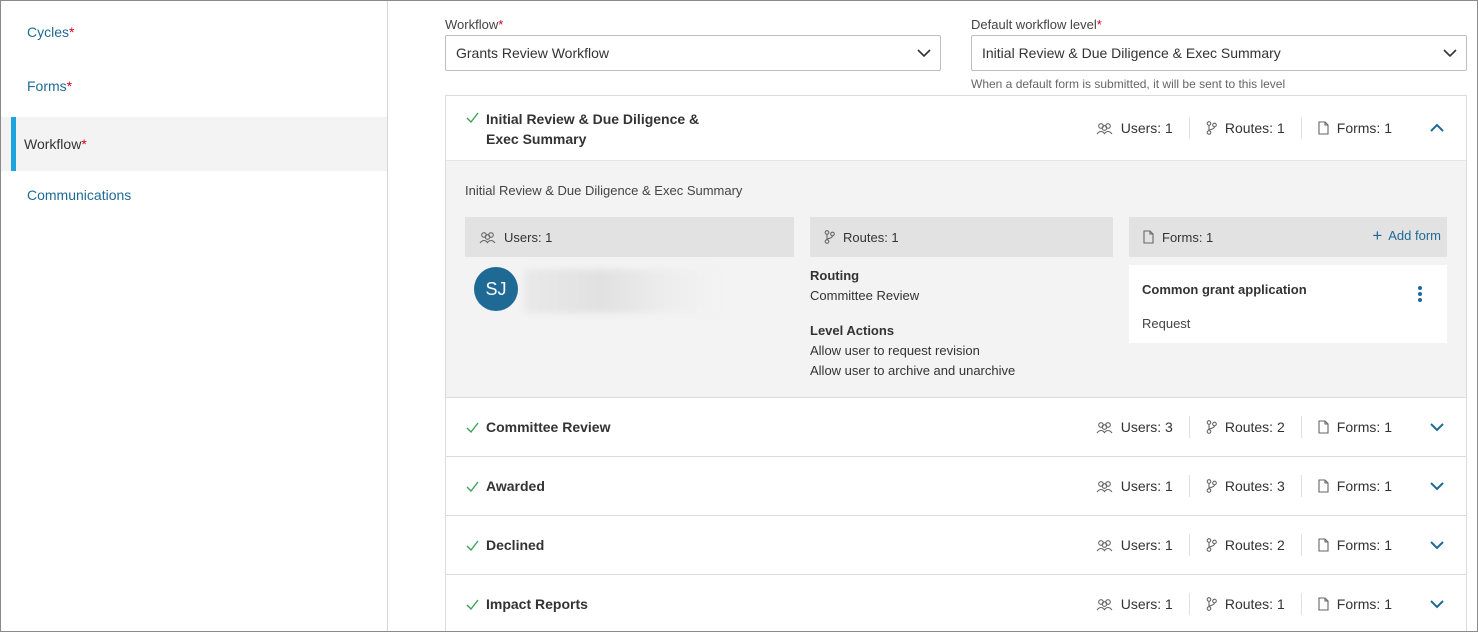  What do you see at coordinates (194, 86) in the screenshot?
I see `sidebar-item-forms: Forms *` at bounding box center [194, 86].